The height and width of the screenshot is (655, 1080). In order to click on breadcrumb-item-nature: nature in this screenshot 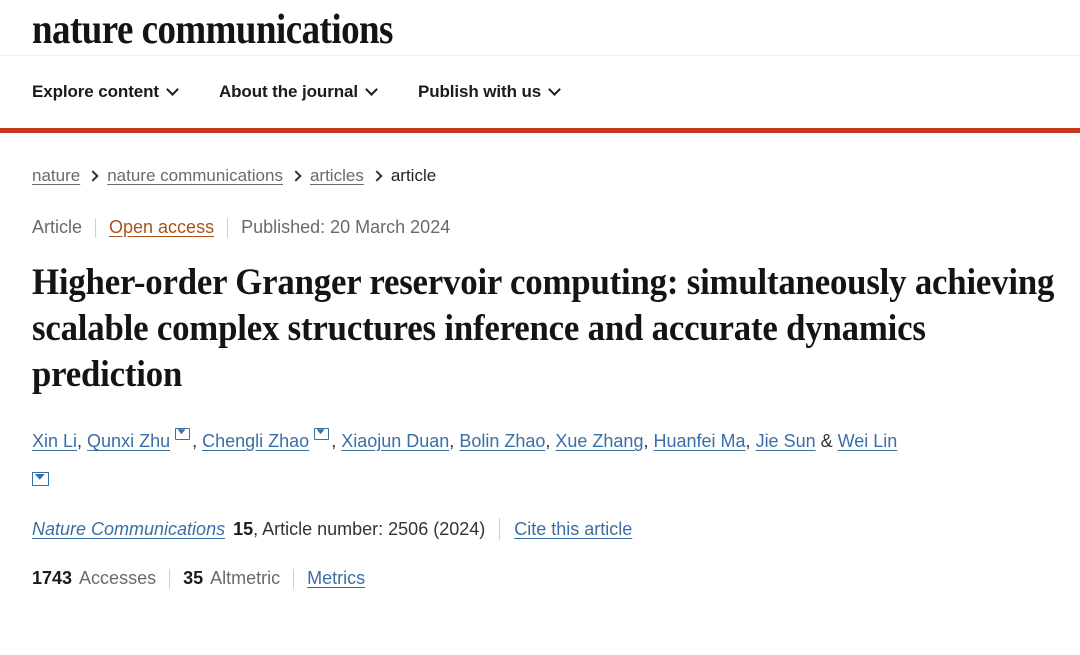, I will do `click(56, 176)`.